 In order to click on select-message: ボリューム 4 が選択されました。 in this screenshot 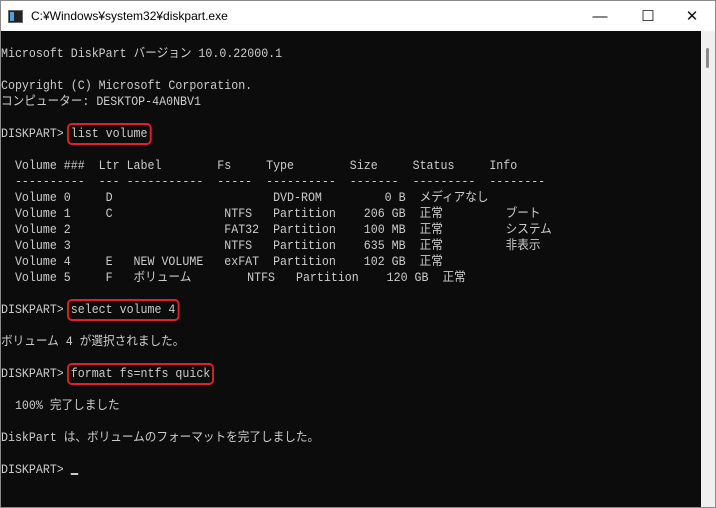, I will do `click(93, 342)`.